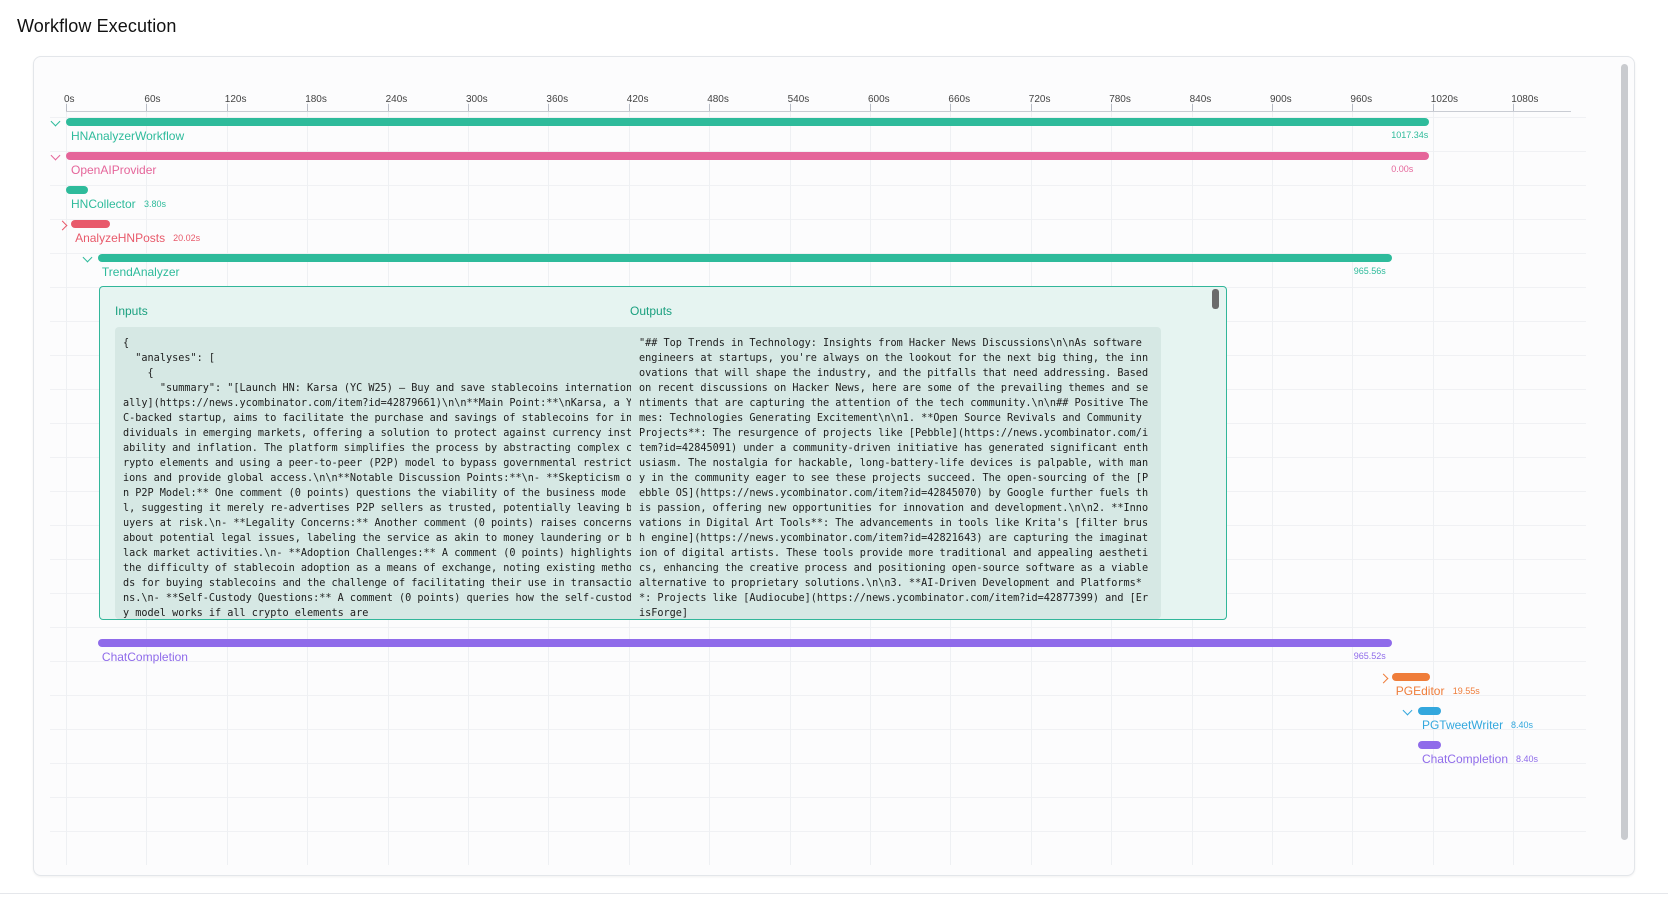  What do you see at coordinates (235, 99) in the screenshot?
I see `axis-tick-label: 120s` at bounding box center [235, 99].